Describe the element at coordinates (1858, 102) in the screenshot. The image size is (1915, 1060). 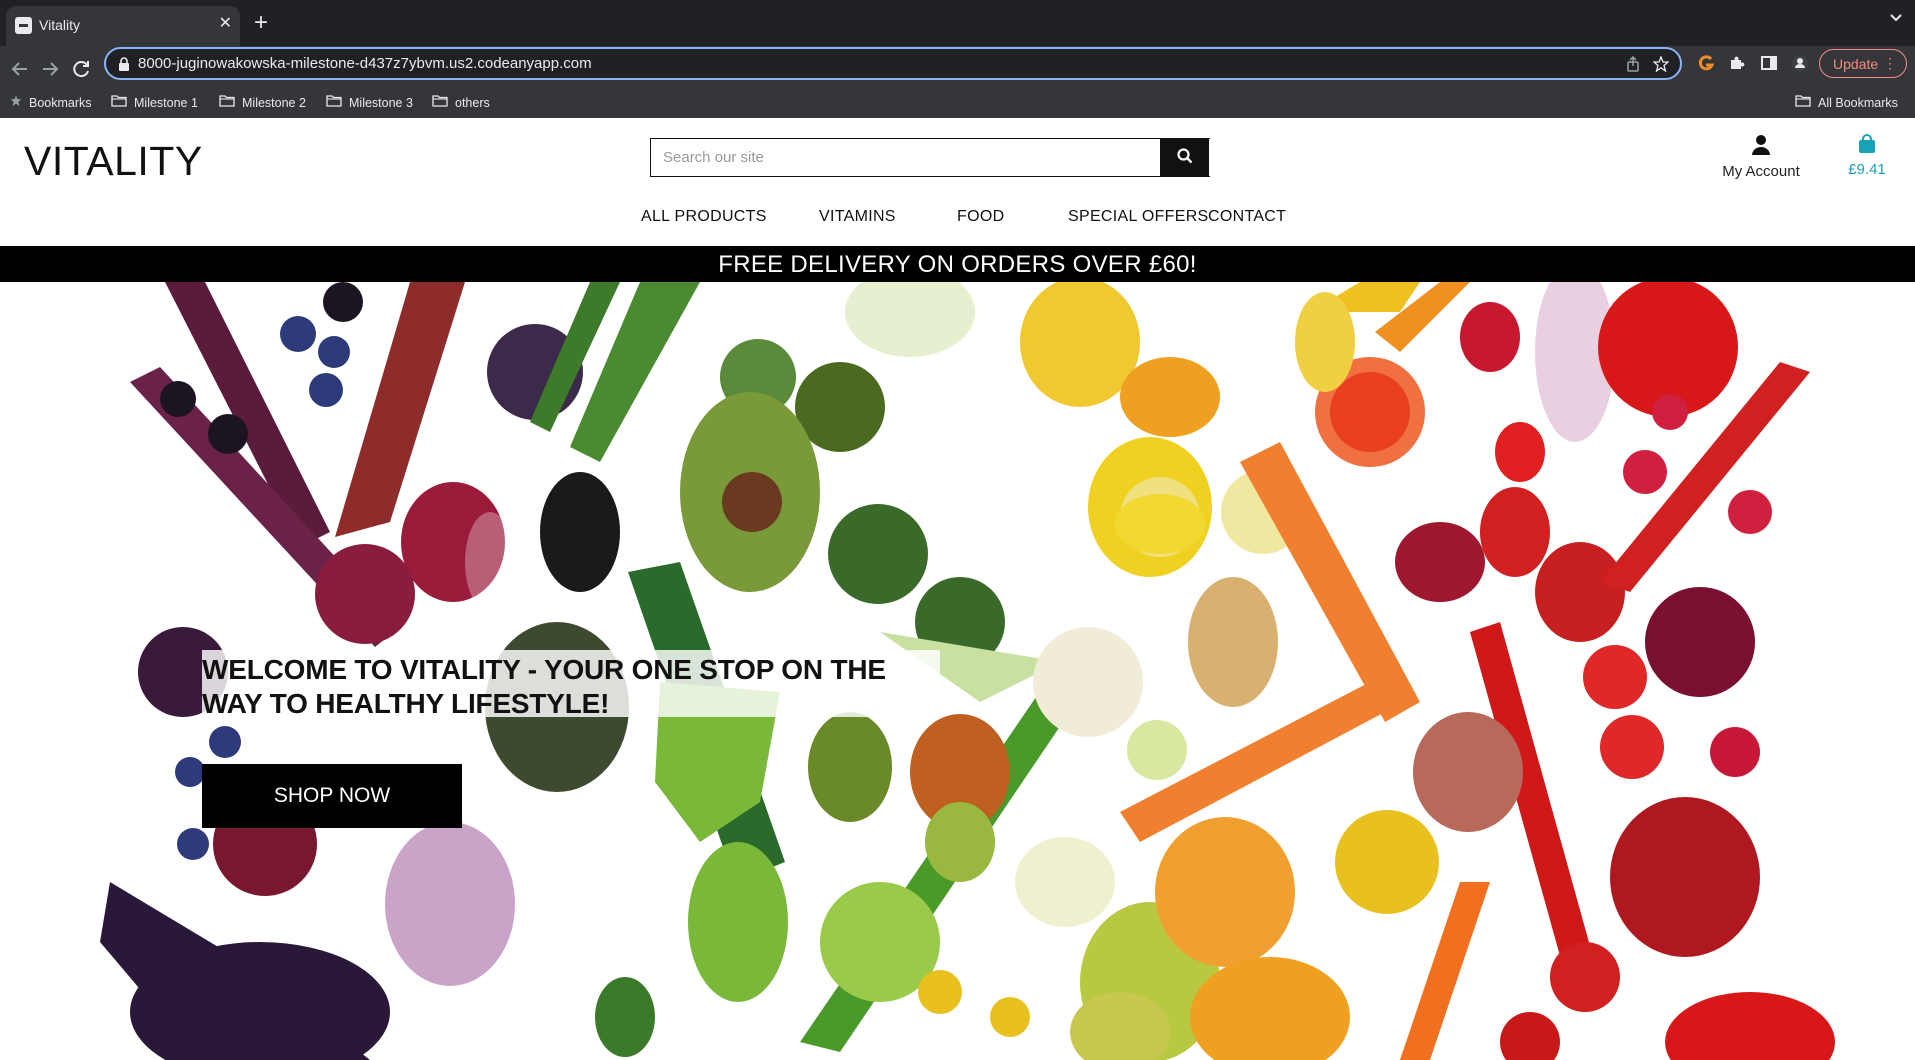
I see `all-bookmarks-label: All Bookmarks` at that location.